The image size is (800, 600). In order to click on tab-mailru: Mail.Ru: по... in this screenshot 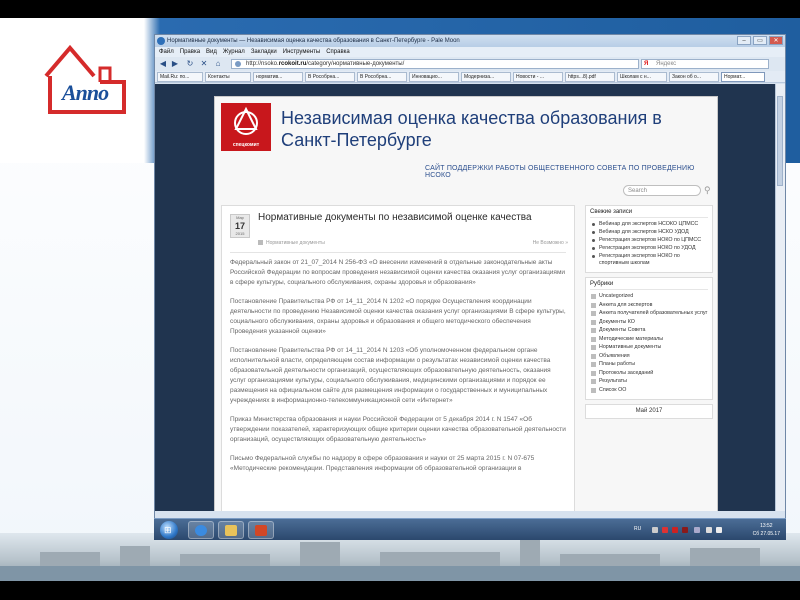, I will do `click(180, 77)`.